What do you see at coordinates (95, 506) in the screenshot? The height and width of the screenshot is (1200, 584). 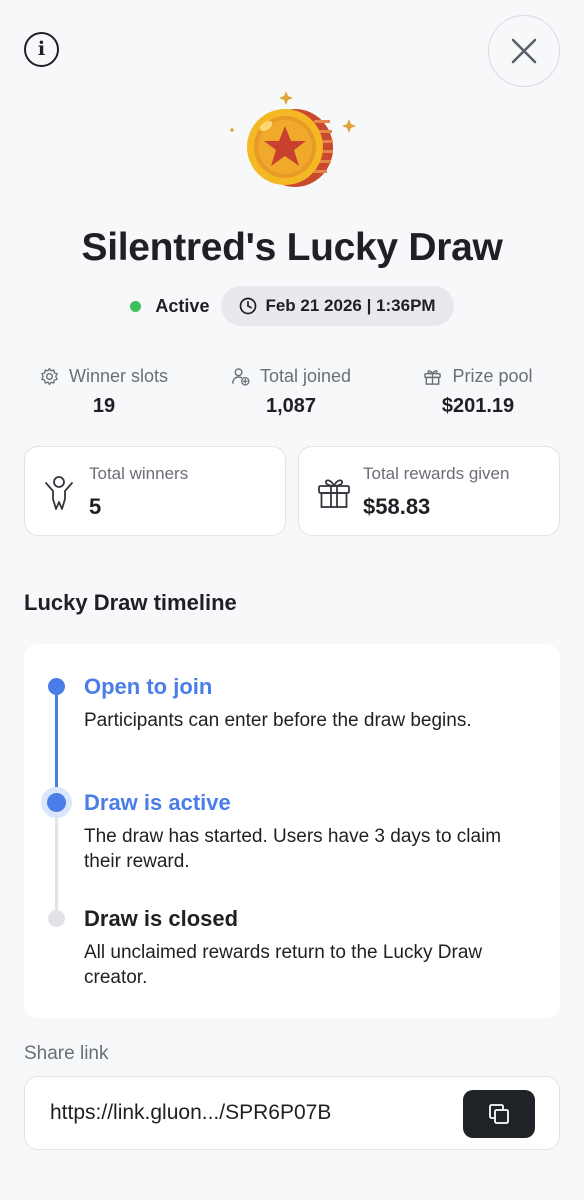 I see `card-value: 5` at bounding box center [95, 506].